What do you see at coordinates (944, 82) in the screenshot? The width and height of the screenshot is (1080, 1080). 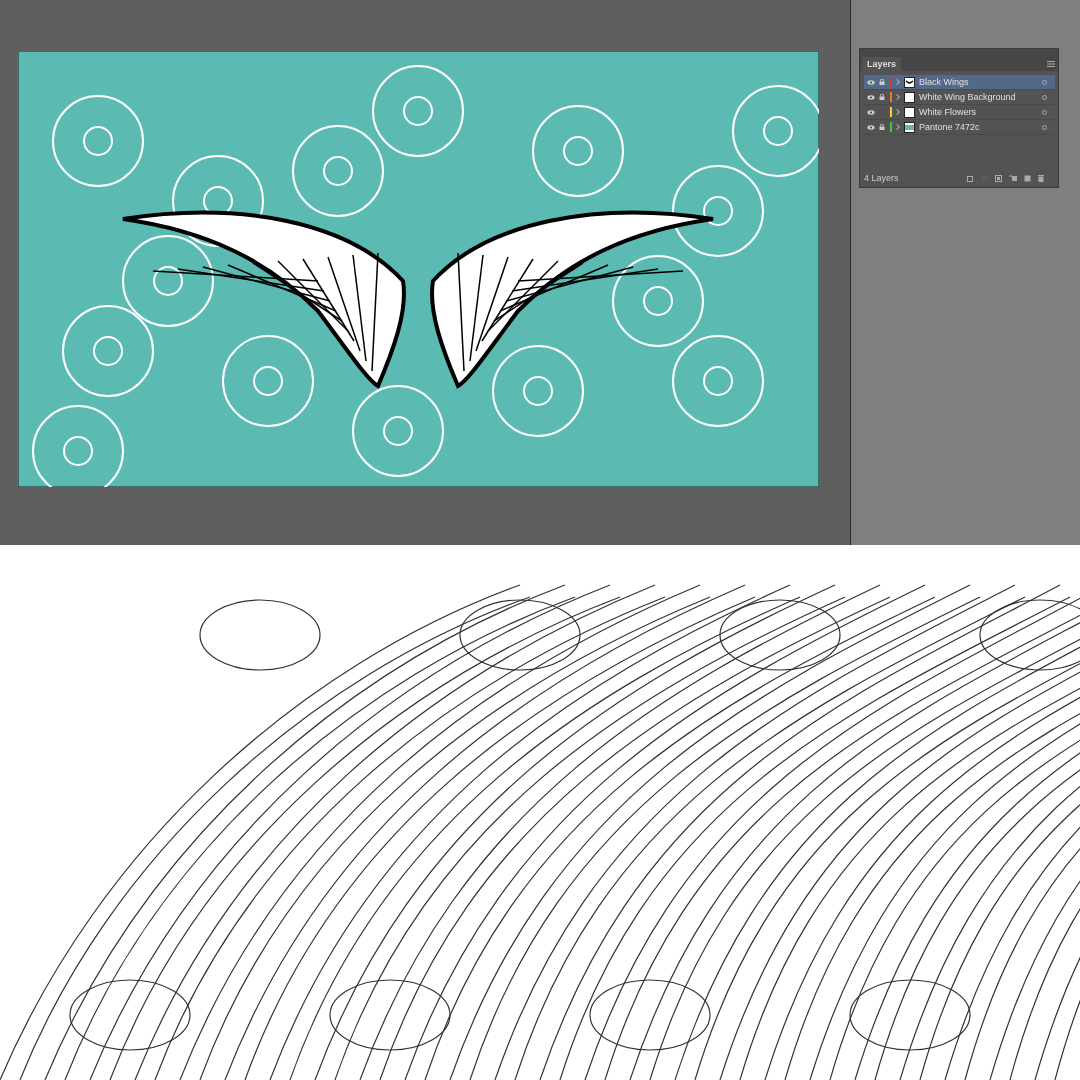 I see `layer-name: Black Wings` at bounding box center [944, 82].